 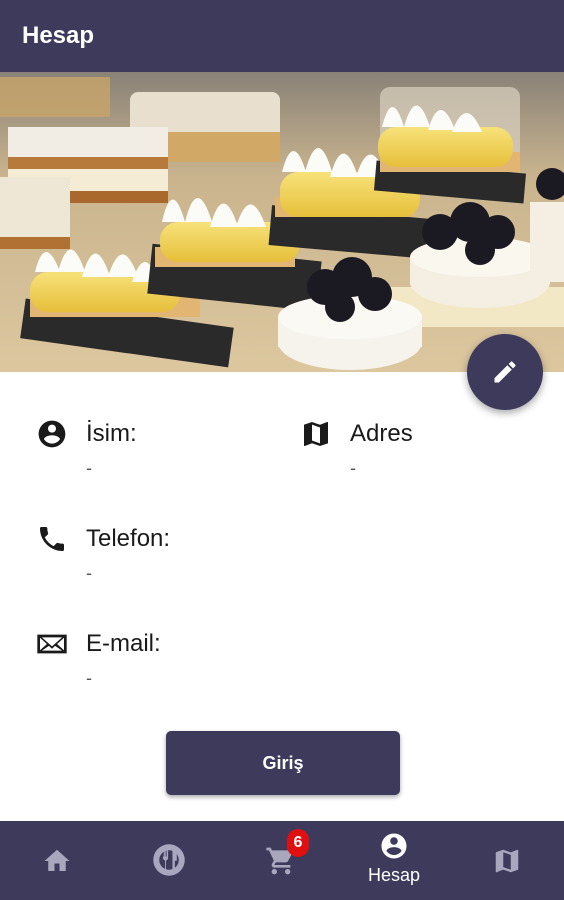 What do you see at coordinates (298, 843) in the screenshot?
I see `cart-badge: 6` at bounding box center [298, 843].